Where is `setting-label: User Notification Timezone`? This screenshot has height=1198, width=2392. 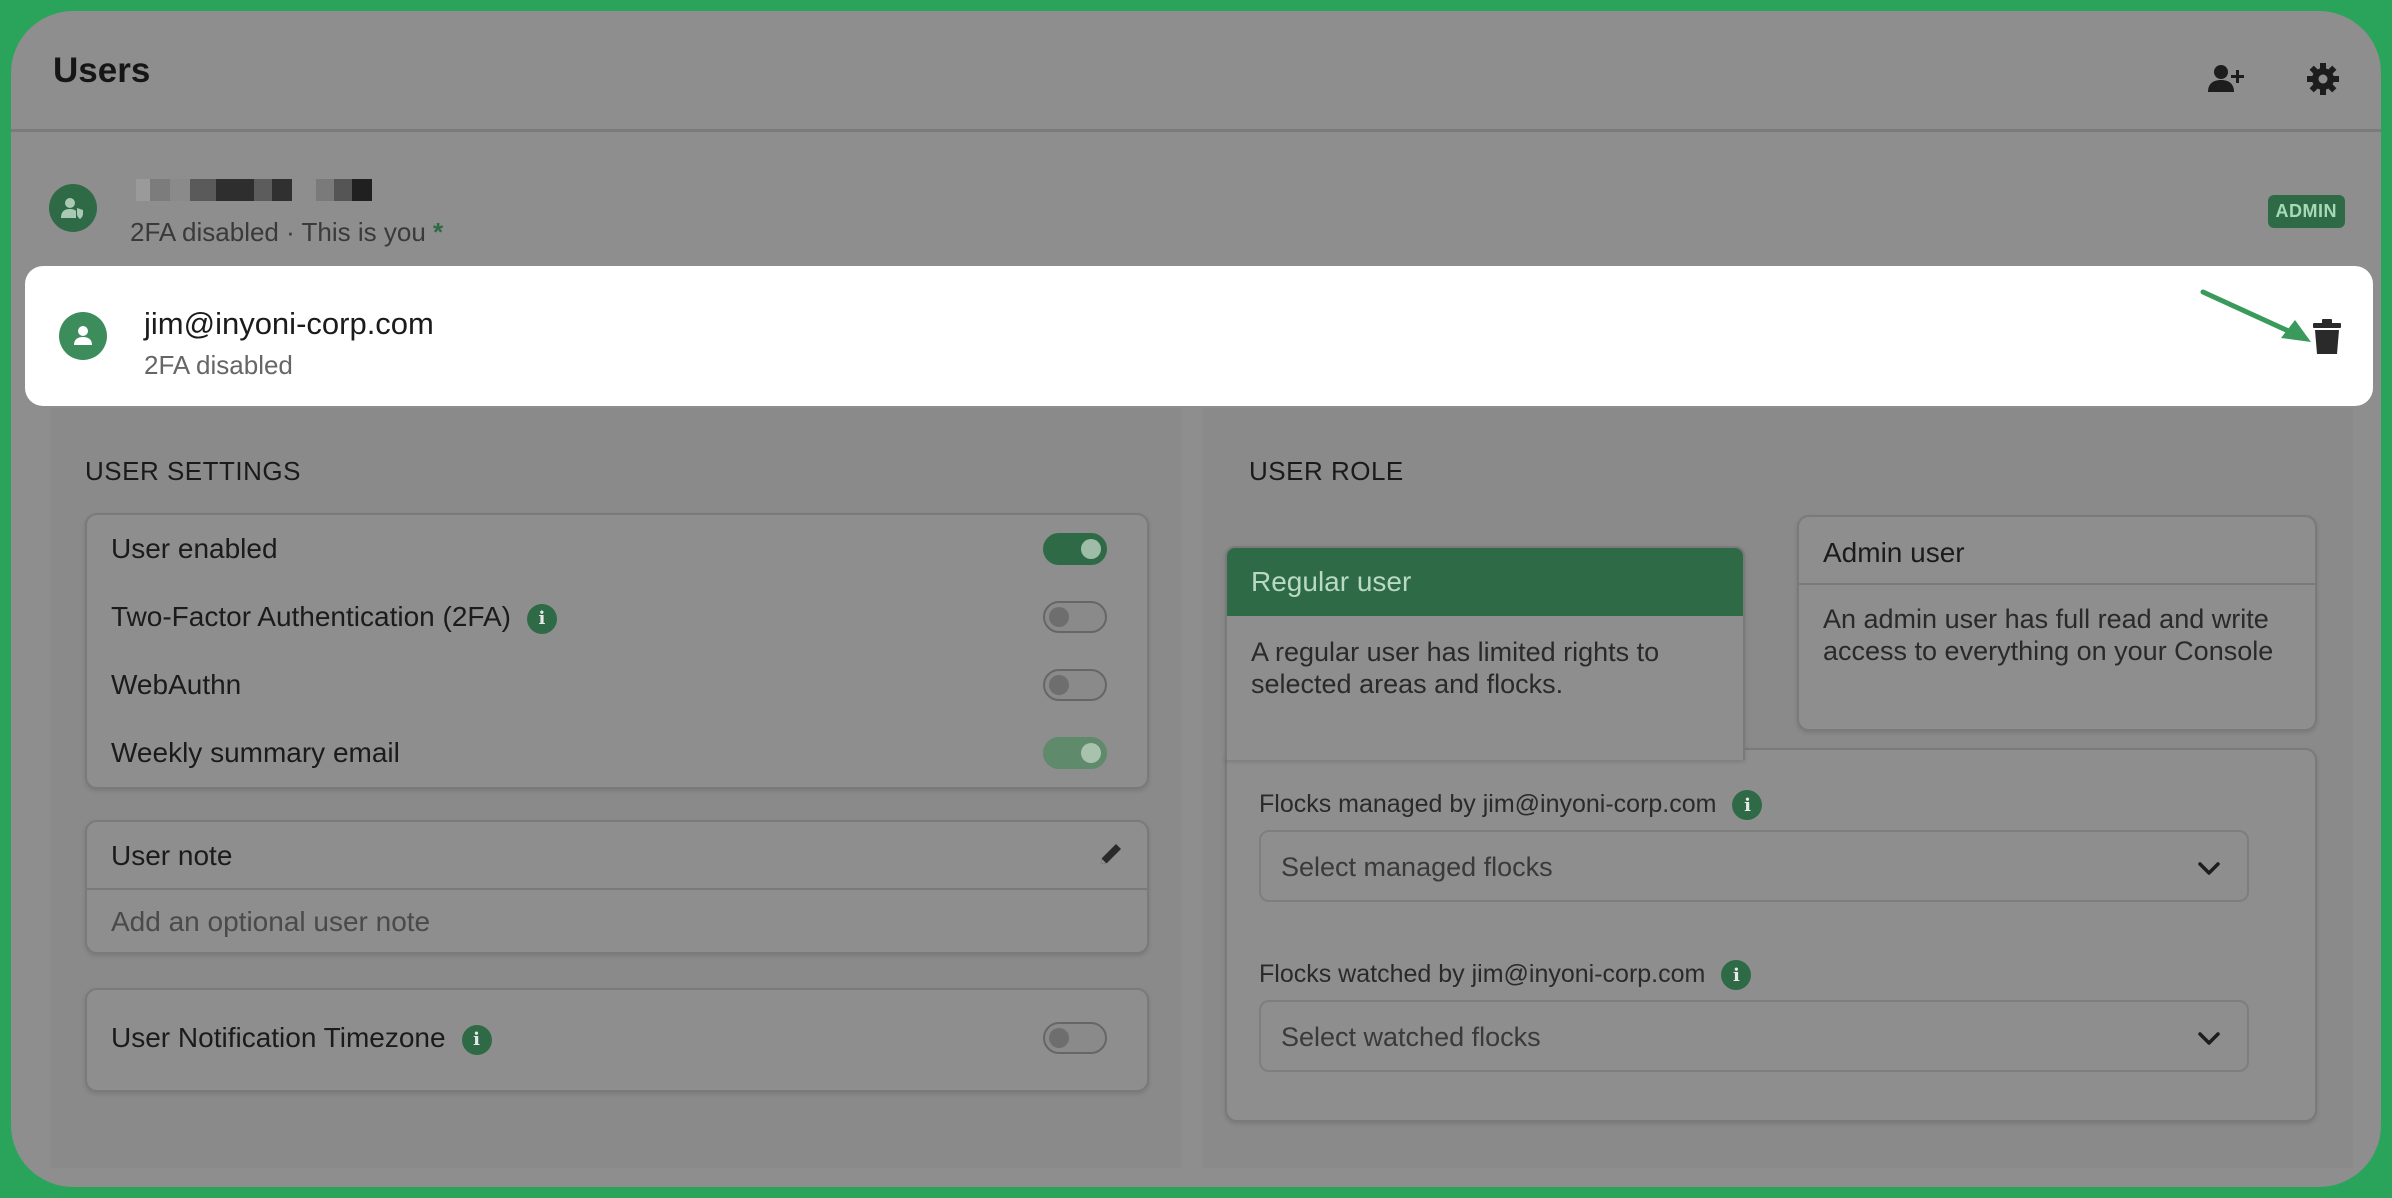
setting-label: User Notification Timezone is located at coordinates (278, 1037).